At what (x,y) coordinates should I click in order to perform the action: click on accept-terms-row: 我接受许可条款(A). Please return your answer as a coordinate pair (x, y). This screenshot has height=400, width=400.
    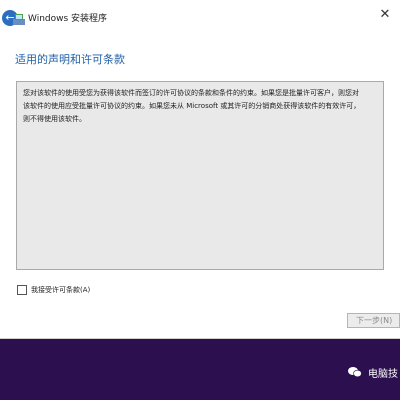
    Looking at the image, I should click on (53, 290).